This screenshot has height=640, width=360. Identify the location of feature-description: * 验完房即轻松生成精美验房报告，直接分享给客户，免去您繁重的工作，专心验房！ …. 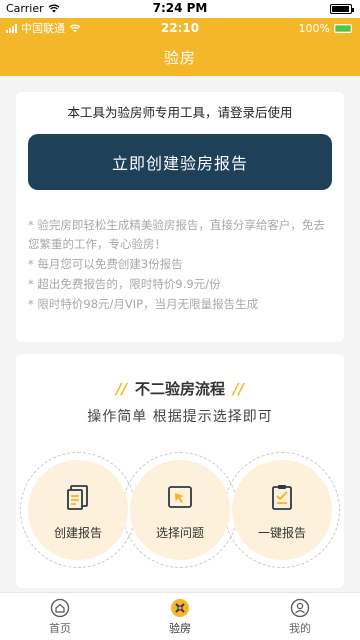
(181, 265).